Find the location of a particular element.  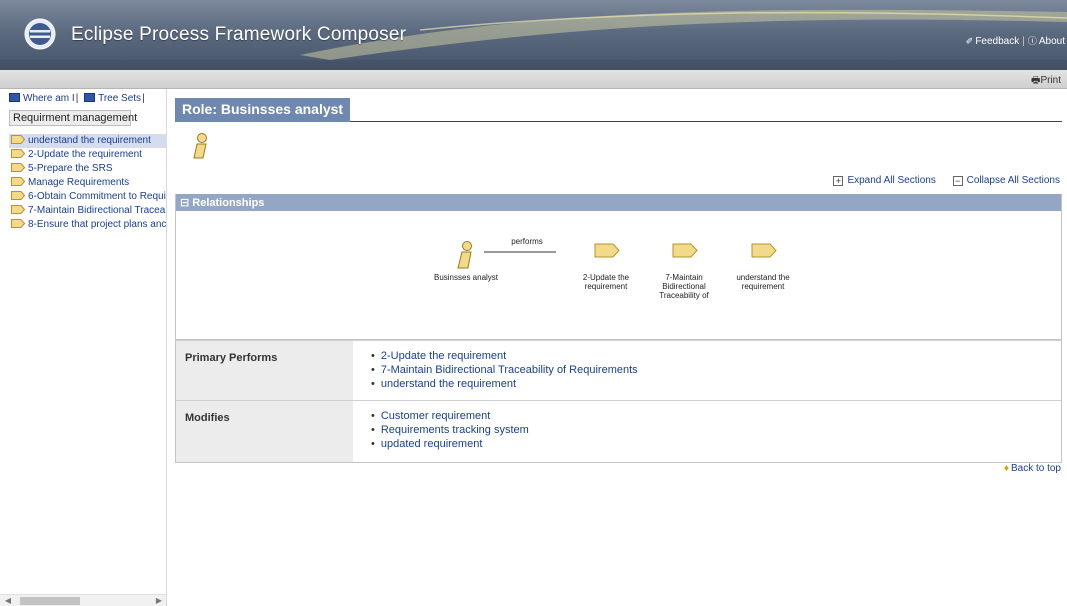

tree-sets-icon is located at coordinates (90, 97).